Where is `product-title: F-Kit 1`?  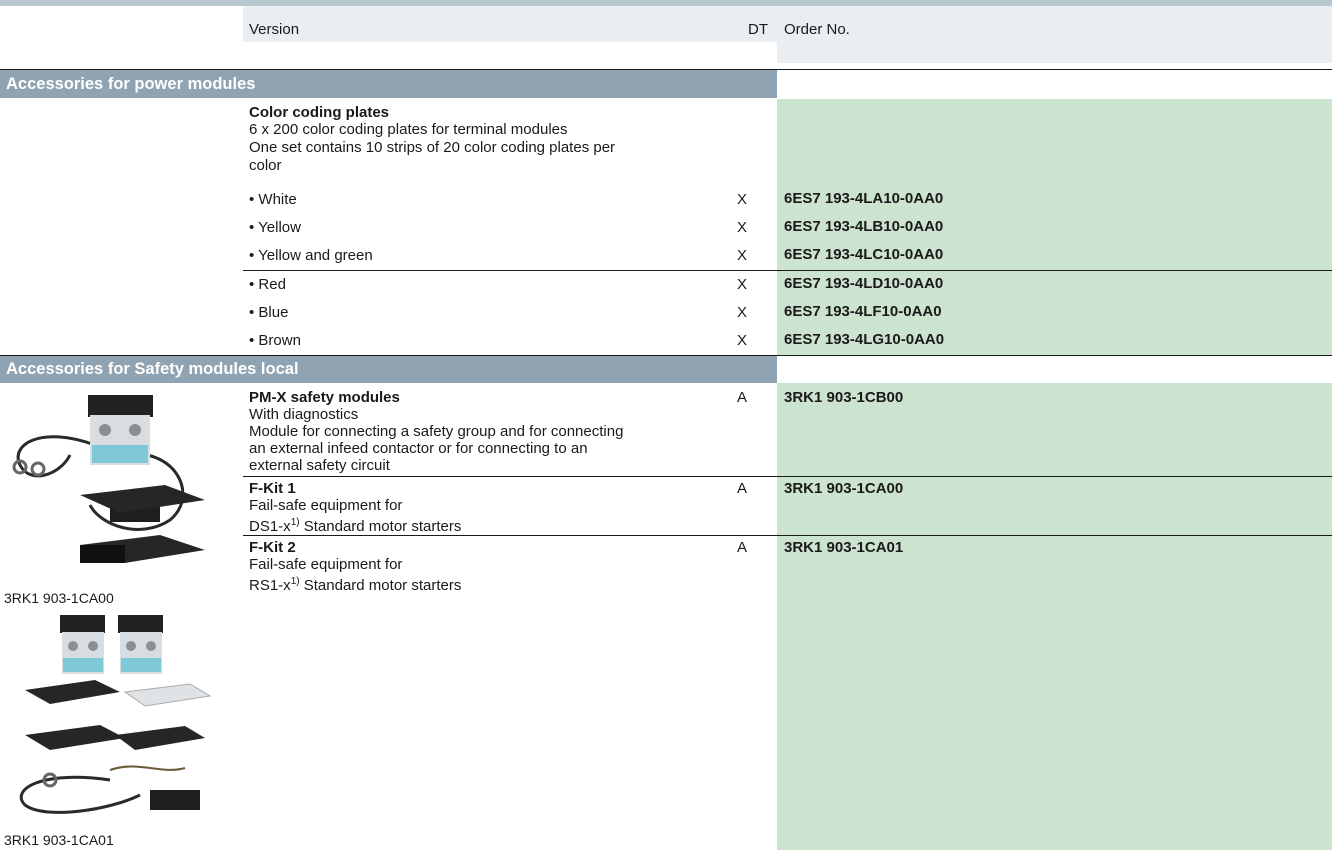
product-title: F-Kit 1 is located at coordinates (272, 488).